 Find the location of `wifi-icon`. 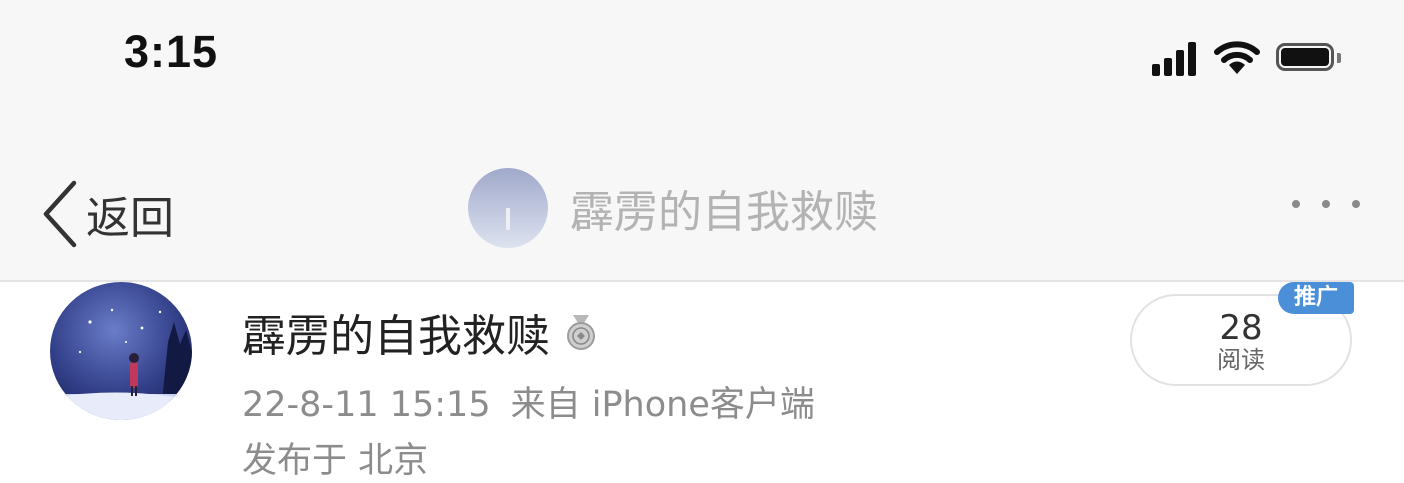

wifi-icon is located at coordinates (1237, 57).